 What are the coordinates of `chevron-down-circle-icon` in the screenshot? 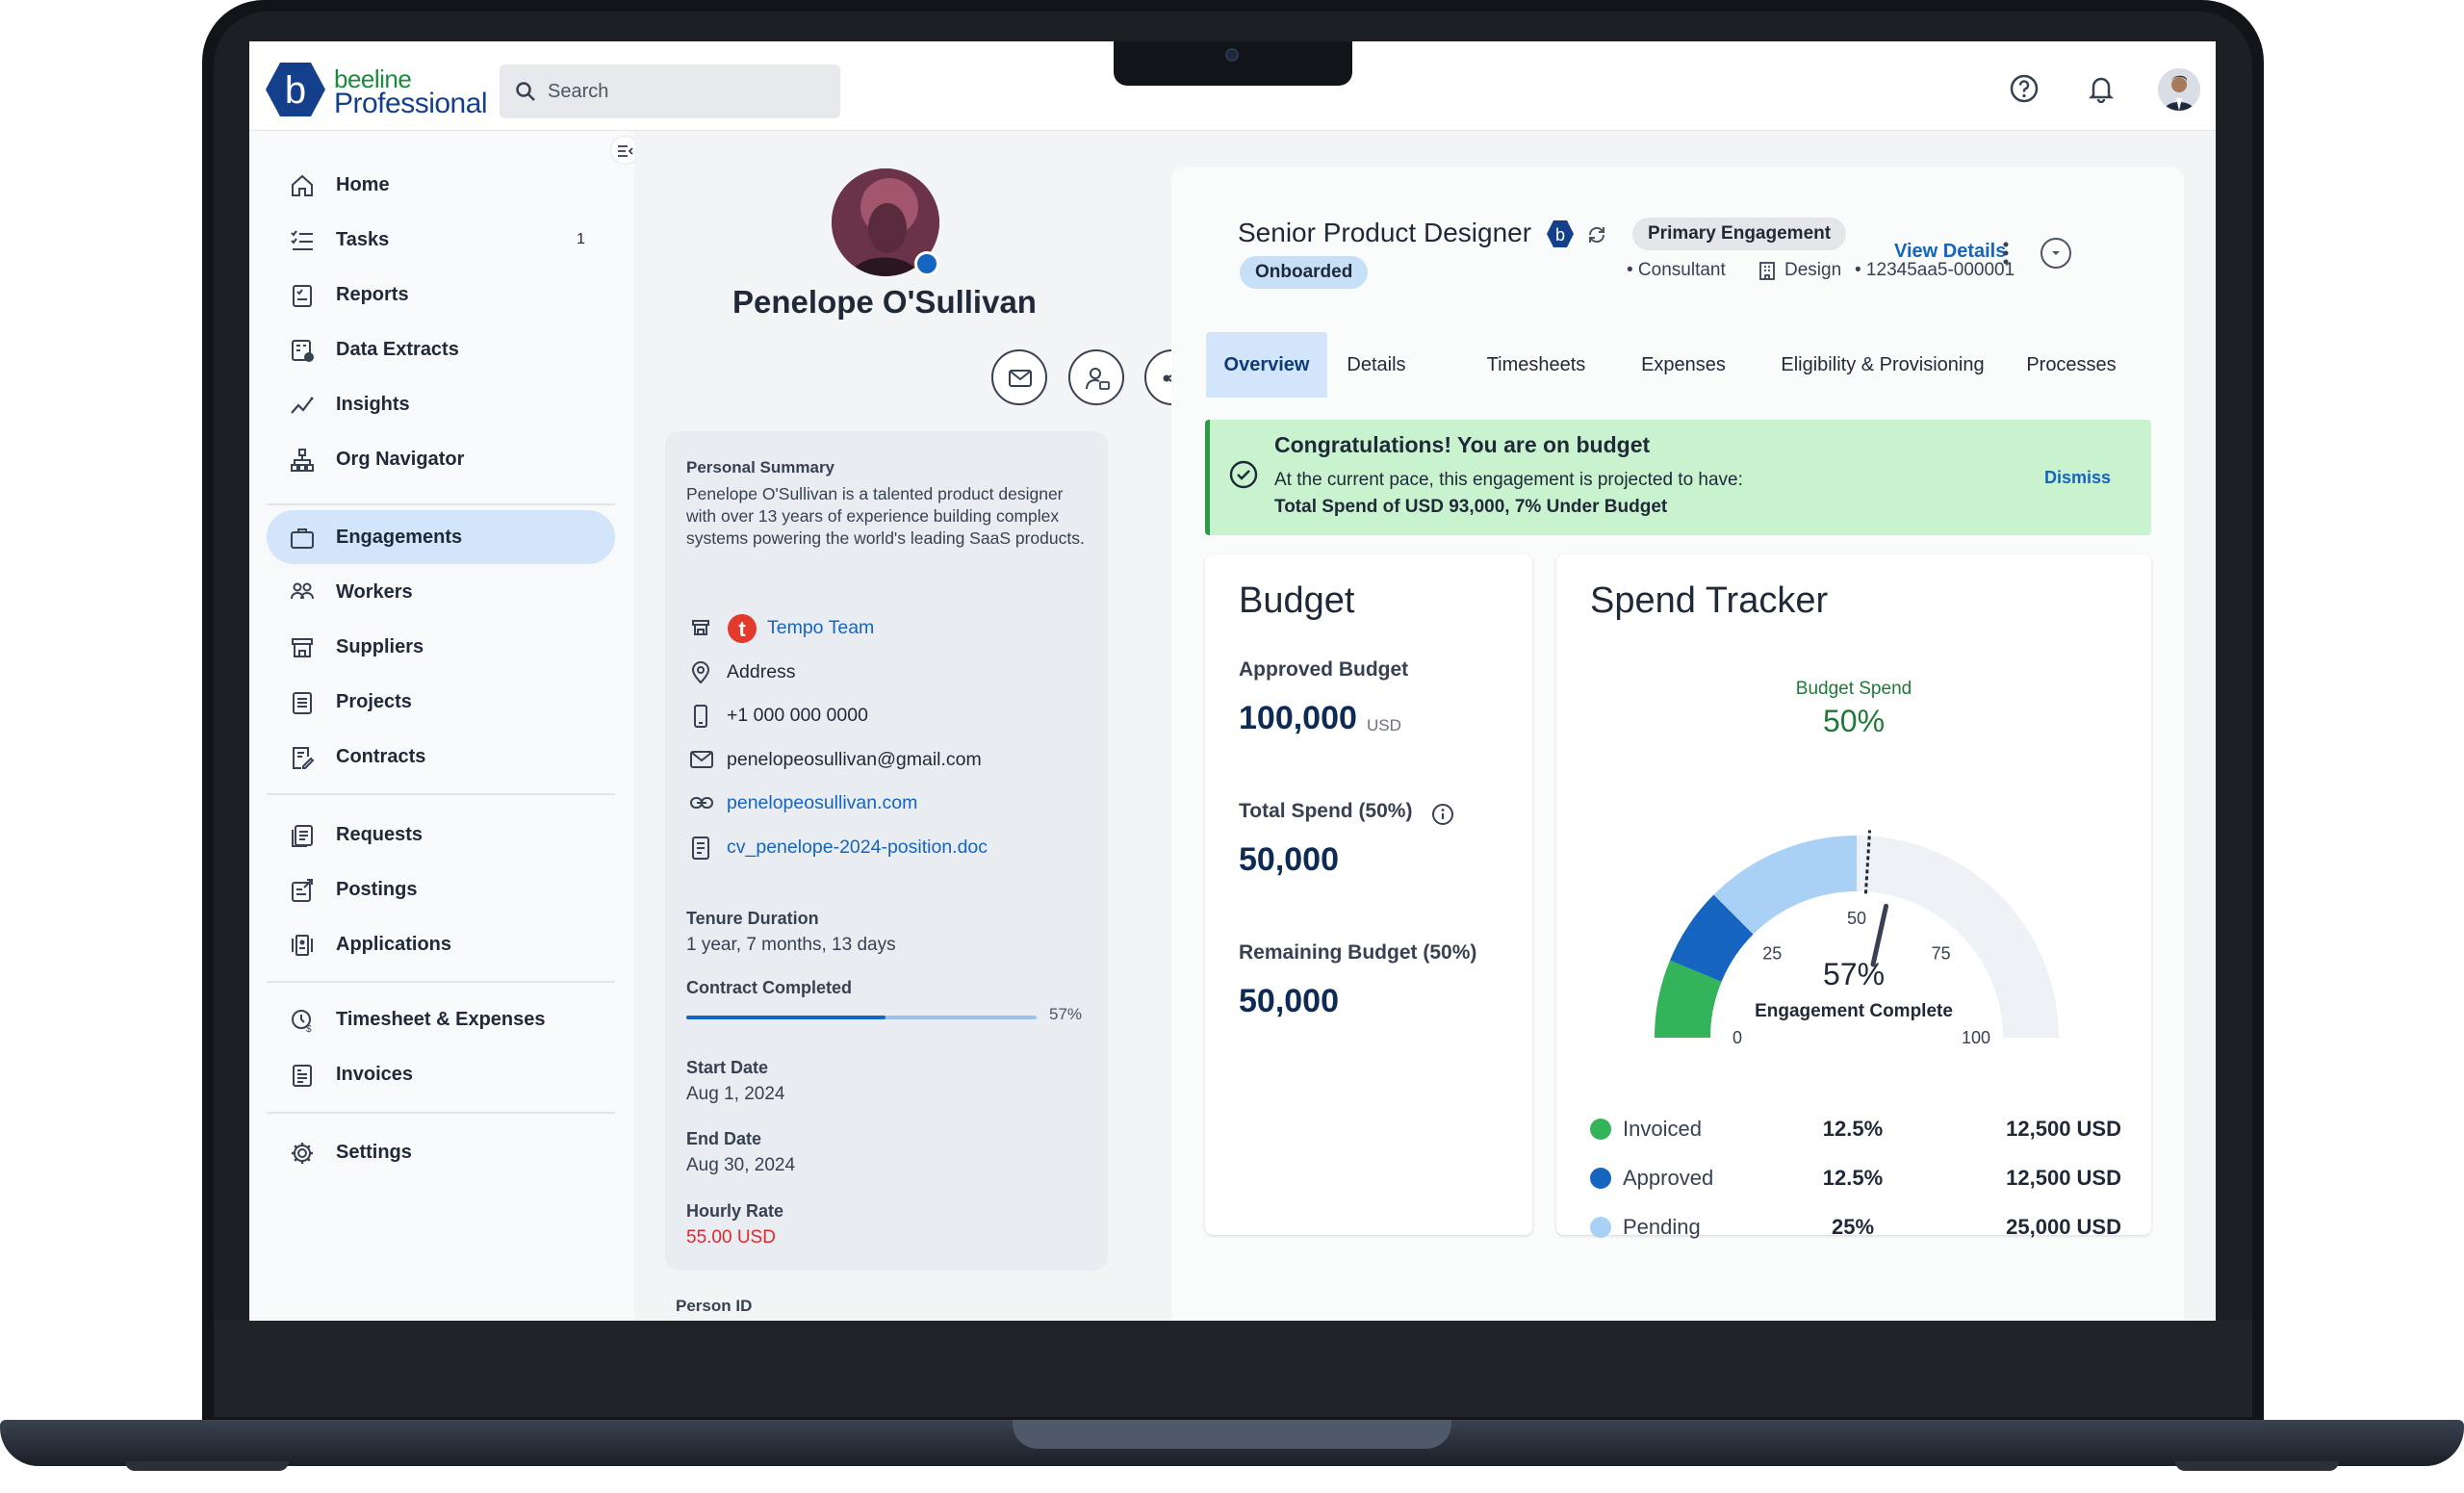 It's located at (2056, 253).